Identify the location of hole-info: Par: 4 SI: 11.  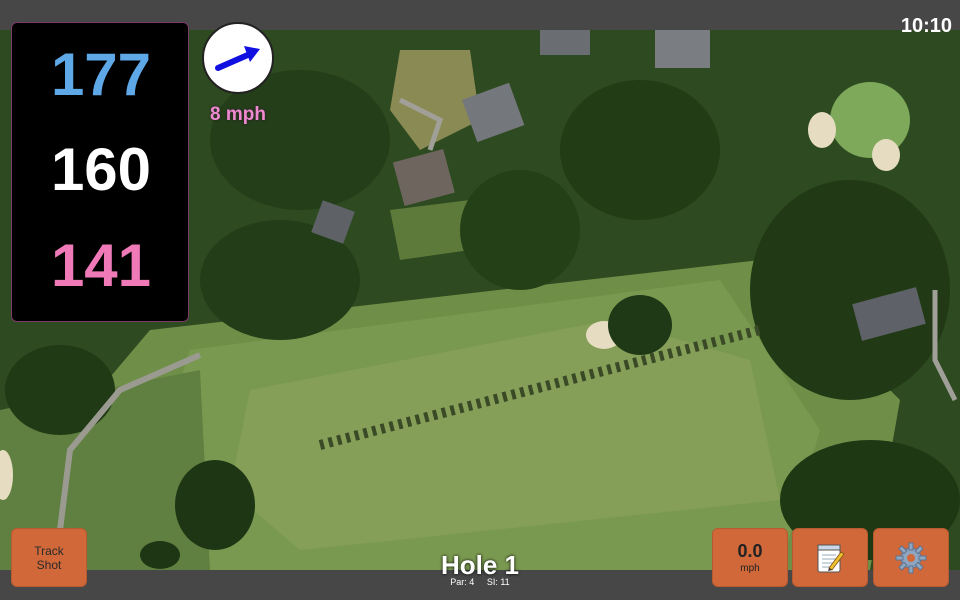
(480, 582).